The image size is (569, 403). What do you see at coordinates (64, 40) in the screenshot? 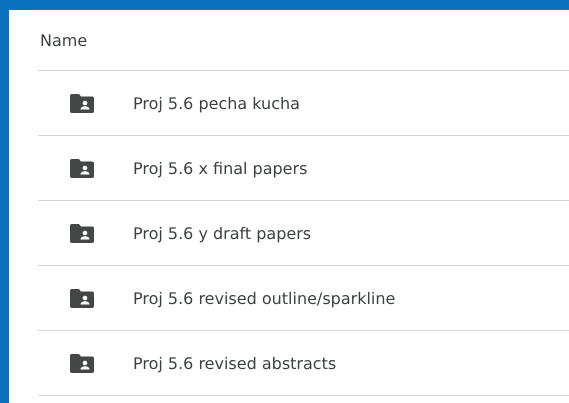
I see `column-header: Name` at bounding box center [64, 40].